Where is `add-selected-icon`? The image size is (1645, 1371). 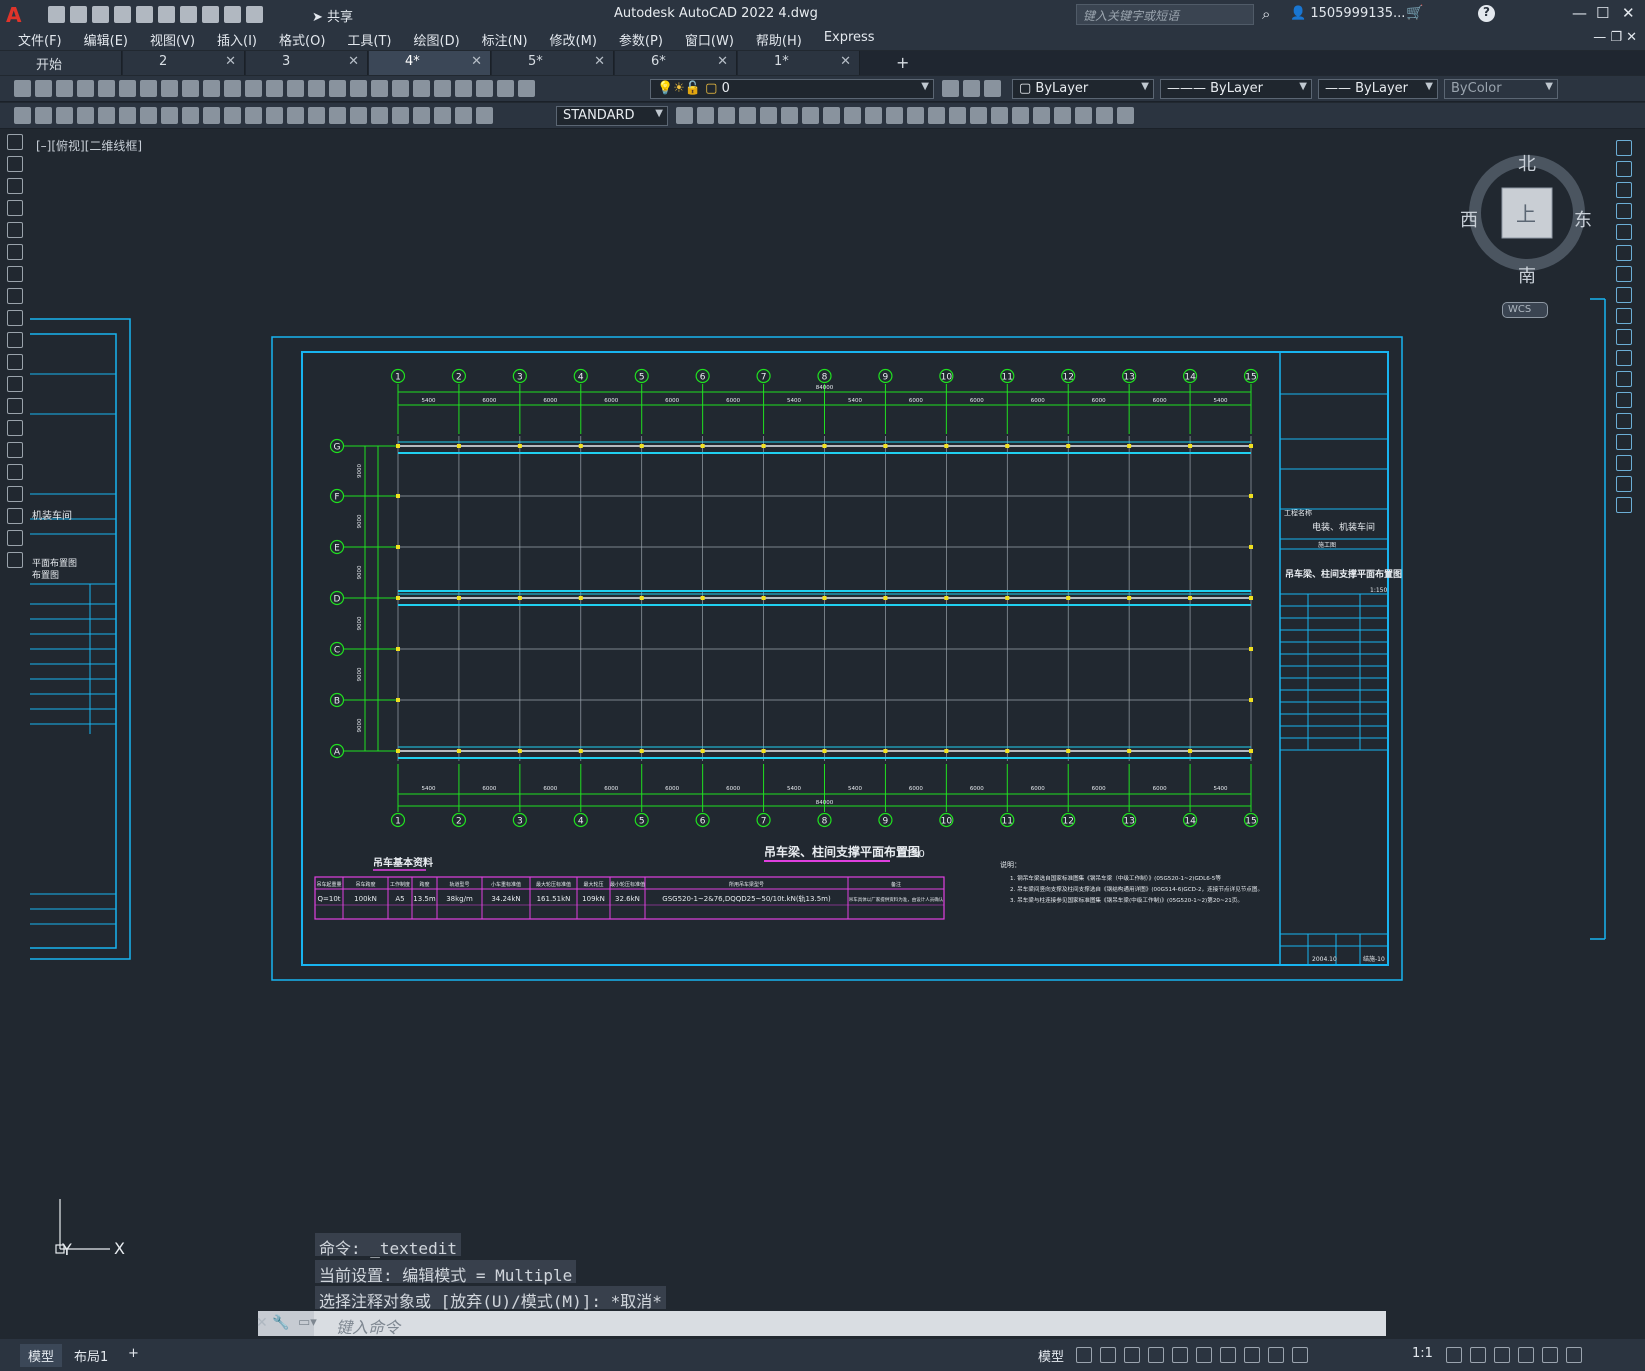
add-selected-icon is located at coordinates (15, 560).